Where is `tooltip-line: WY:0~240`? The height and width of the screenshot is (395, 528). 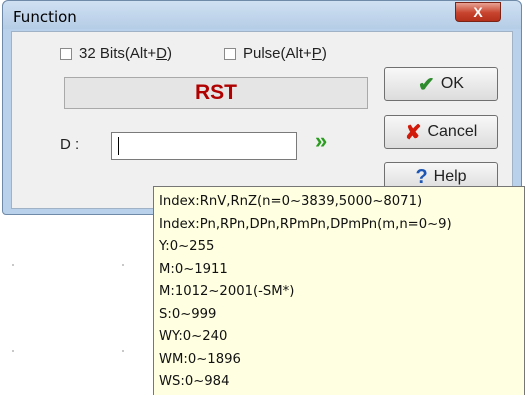 tooltip-line: WY:0~240 is located at coordinates (193, 336).